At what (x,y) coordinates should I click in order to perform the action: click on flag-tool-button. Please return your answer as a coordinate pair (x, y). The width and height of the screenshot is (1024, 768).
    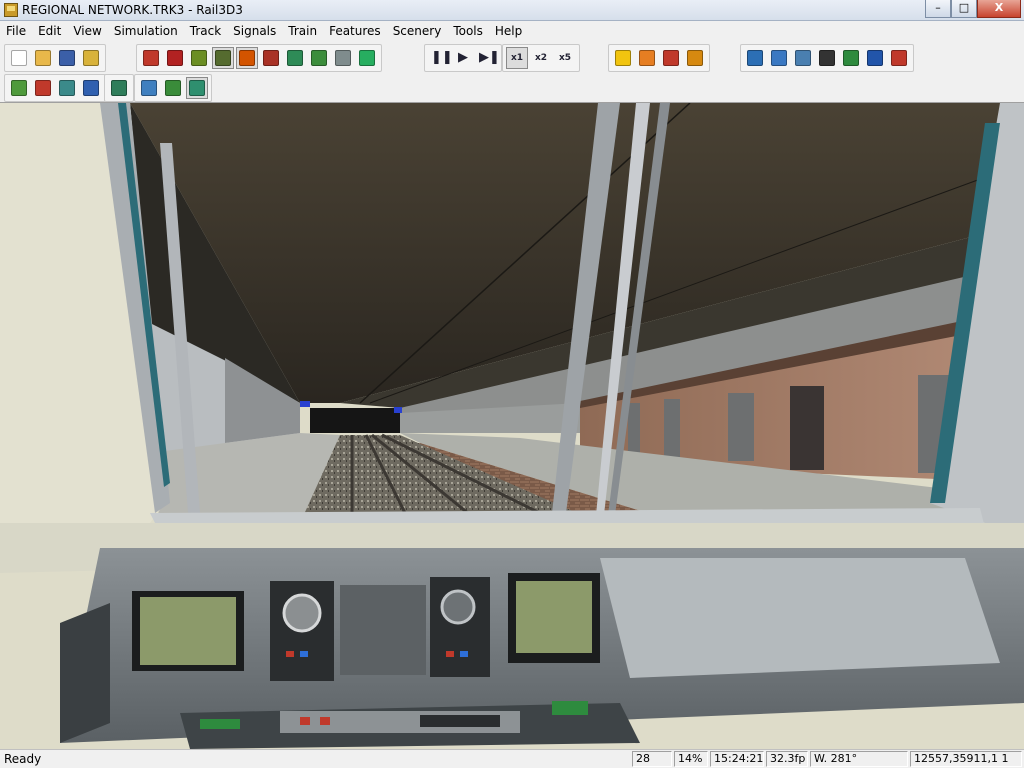
    Looking at the image, I should click on (343, 58).